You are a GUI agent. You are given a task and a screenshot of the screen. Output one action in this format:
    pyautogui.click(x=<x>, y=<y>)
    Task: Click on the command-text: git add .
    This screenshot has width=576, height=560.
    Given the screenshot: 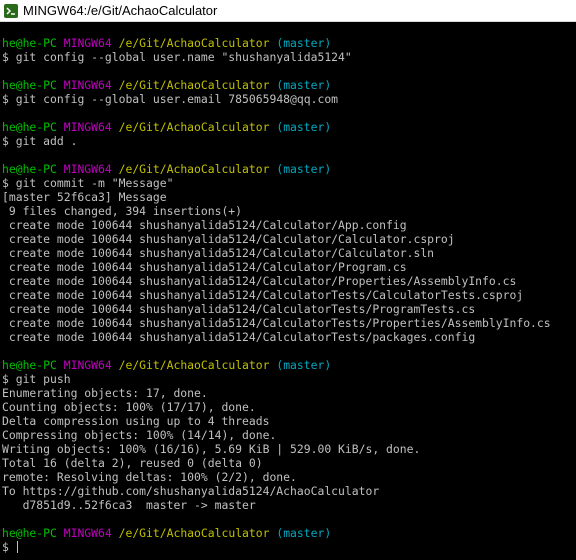 What is the action you would take?
    pyautogui.click(x=46, y=141)
    